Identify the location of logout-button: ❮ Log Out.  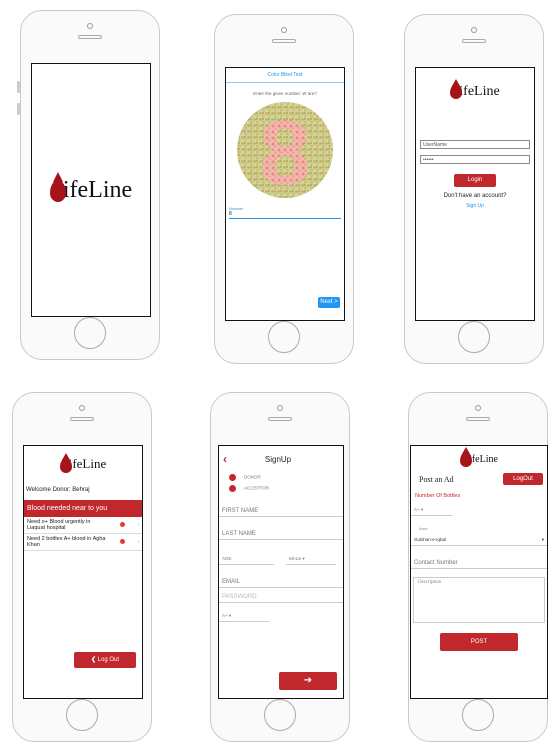
(105, 660).